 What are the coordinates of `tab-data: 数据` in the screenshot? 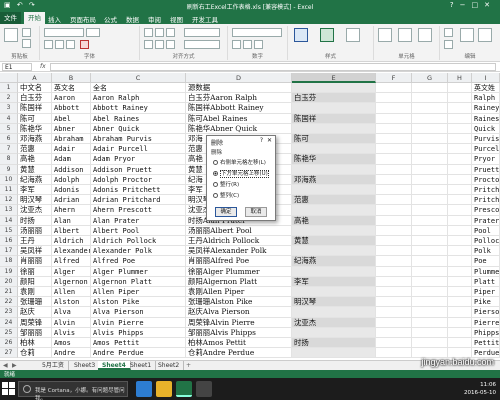 It's located at (132, 19).